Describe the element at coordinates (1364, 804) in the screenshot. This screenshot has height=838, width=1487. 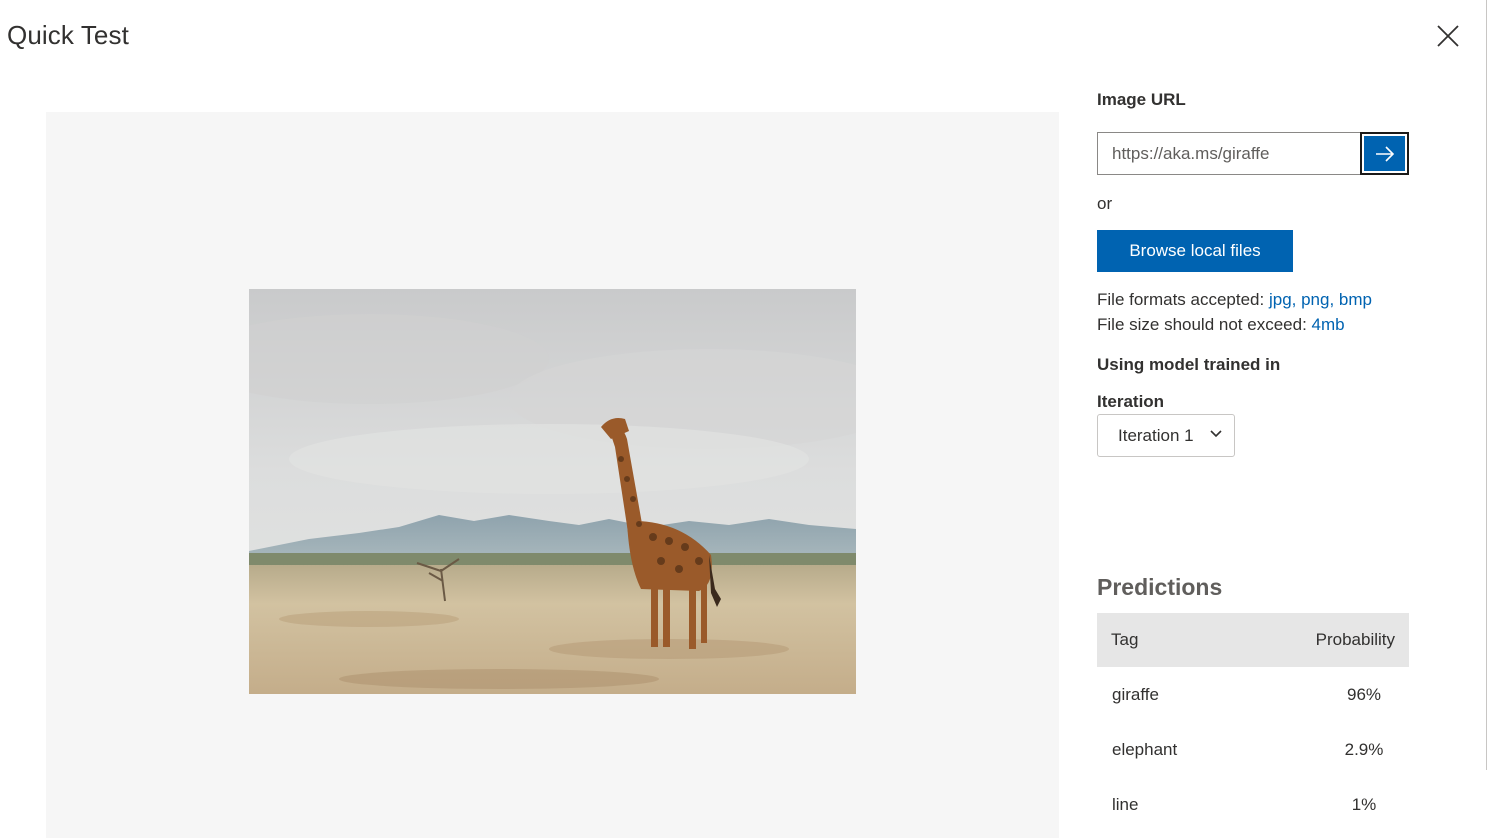
I see `prediction-probability: 1%` at that location.